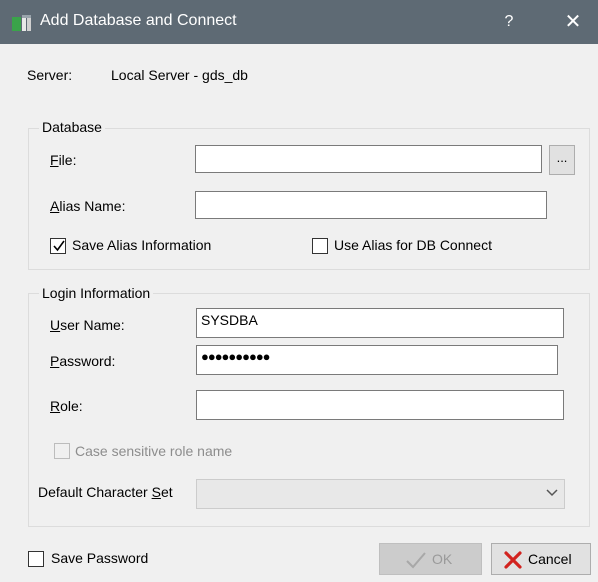  Describe the element at coordinates (50, 75) in the screenshot. I see `server-label: Server:` at that location.